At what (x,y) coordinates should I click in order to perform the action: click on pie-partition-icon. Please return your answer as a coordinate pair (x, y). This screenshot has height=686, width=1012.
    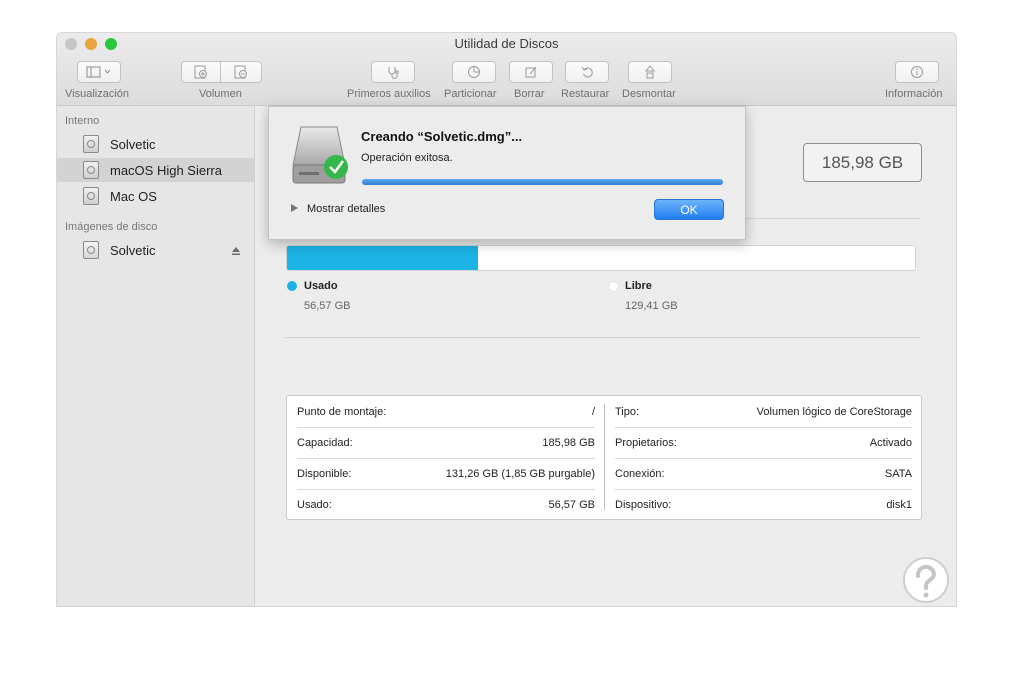
    Looking at the image, I should click on (474, 72).